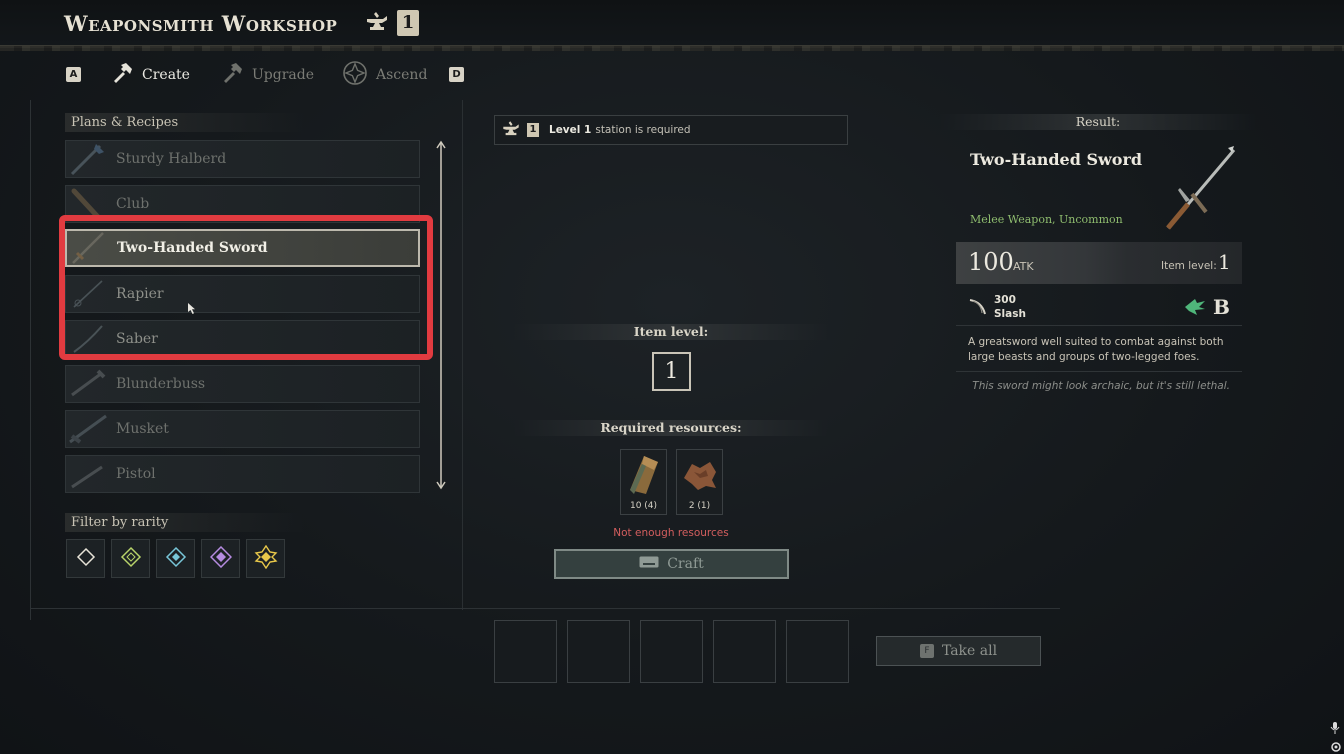 The width and height of the screenshot is (1344, 754). I want to click on resource-tile: 2 (1), so click(699, 482).